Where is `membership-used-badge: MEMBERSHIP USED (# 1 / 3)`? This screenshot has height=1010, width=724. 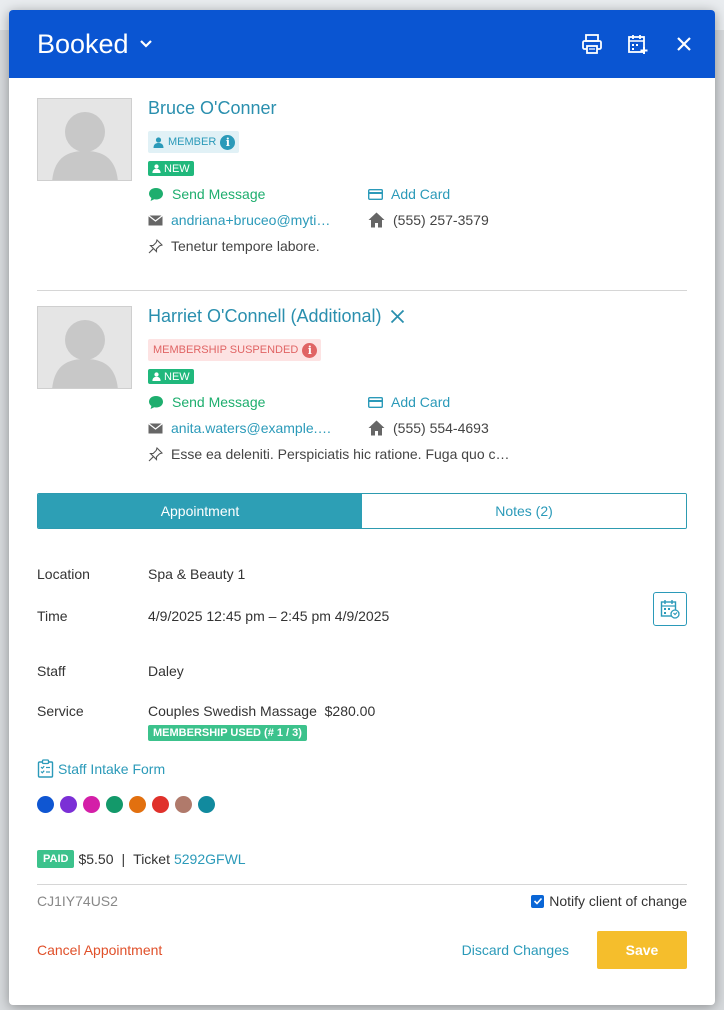 membership-used-badge: MEMBERSHIP USED (# 1 / 3) is located at coordinates (227, 733).